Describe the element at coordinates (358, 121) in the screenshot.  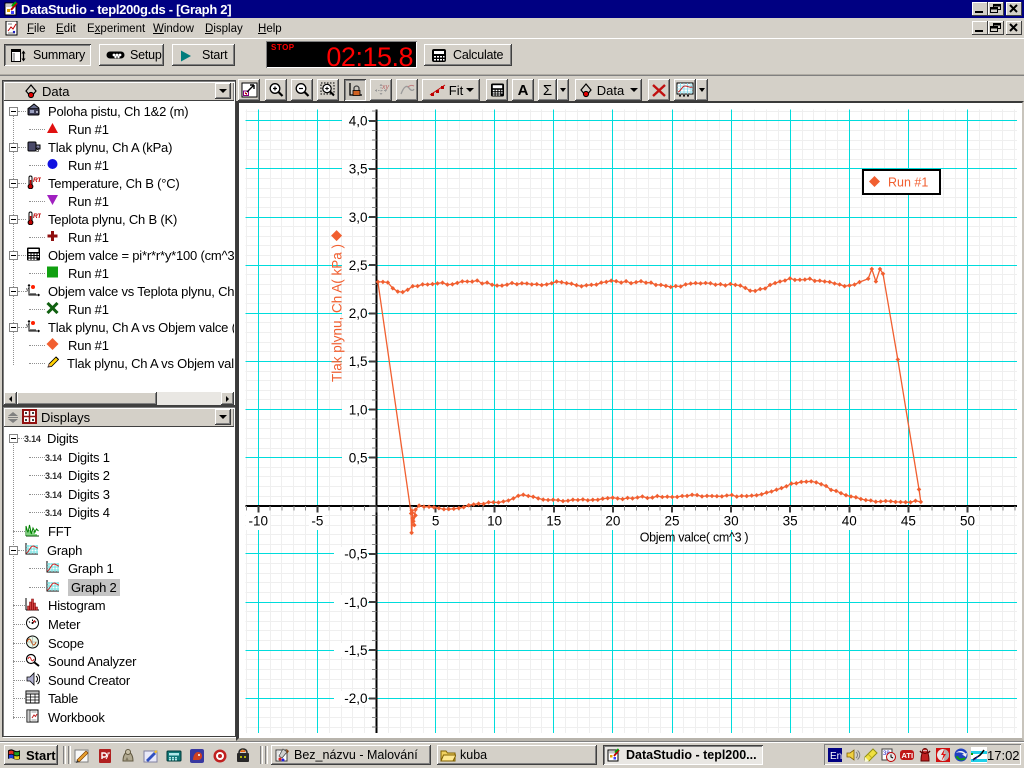
I see `svg-text: 4,0` at that location.